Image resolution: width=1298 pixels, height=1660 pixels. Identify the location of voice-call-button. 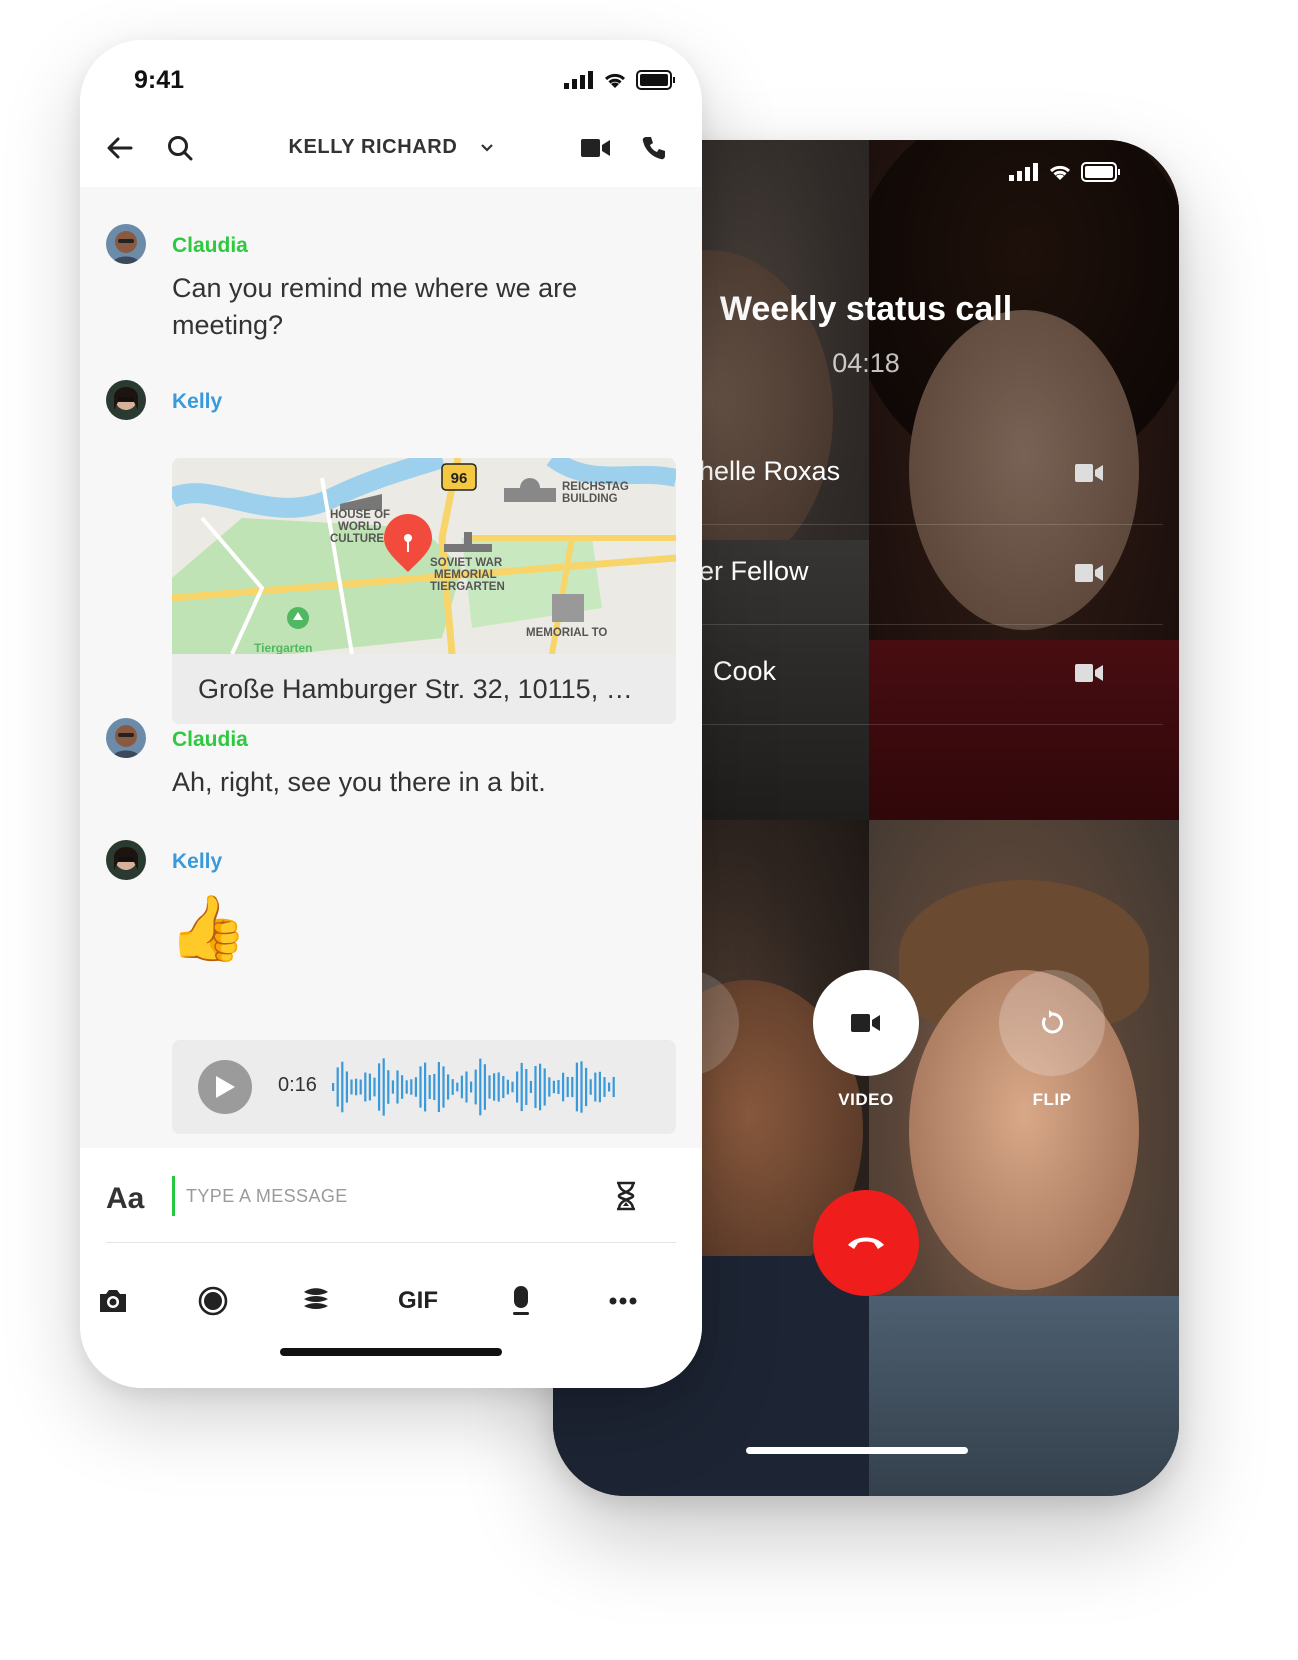
(654, 148).